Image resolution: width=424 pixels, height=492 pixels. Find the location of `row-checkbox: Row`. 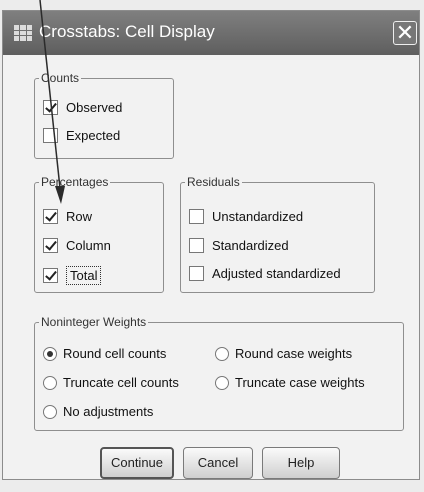

row-checkbox: Row is located at coordinates (67, 216).